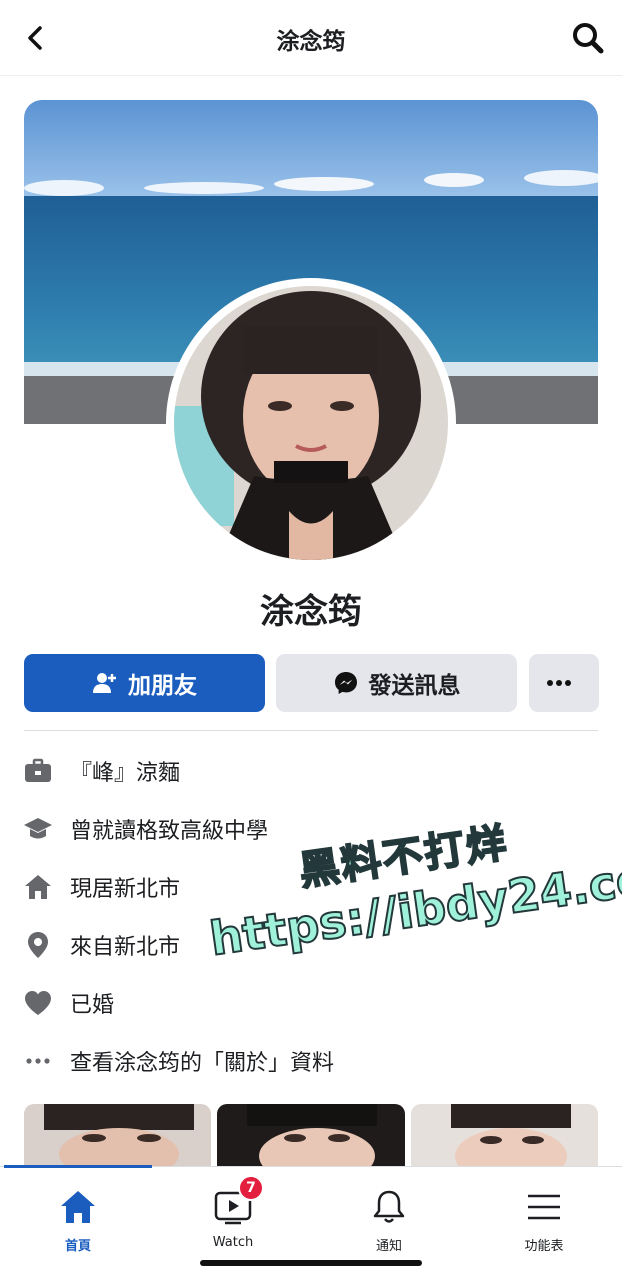  I want to click on watch-badge: 7, so click(251, 1188).